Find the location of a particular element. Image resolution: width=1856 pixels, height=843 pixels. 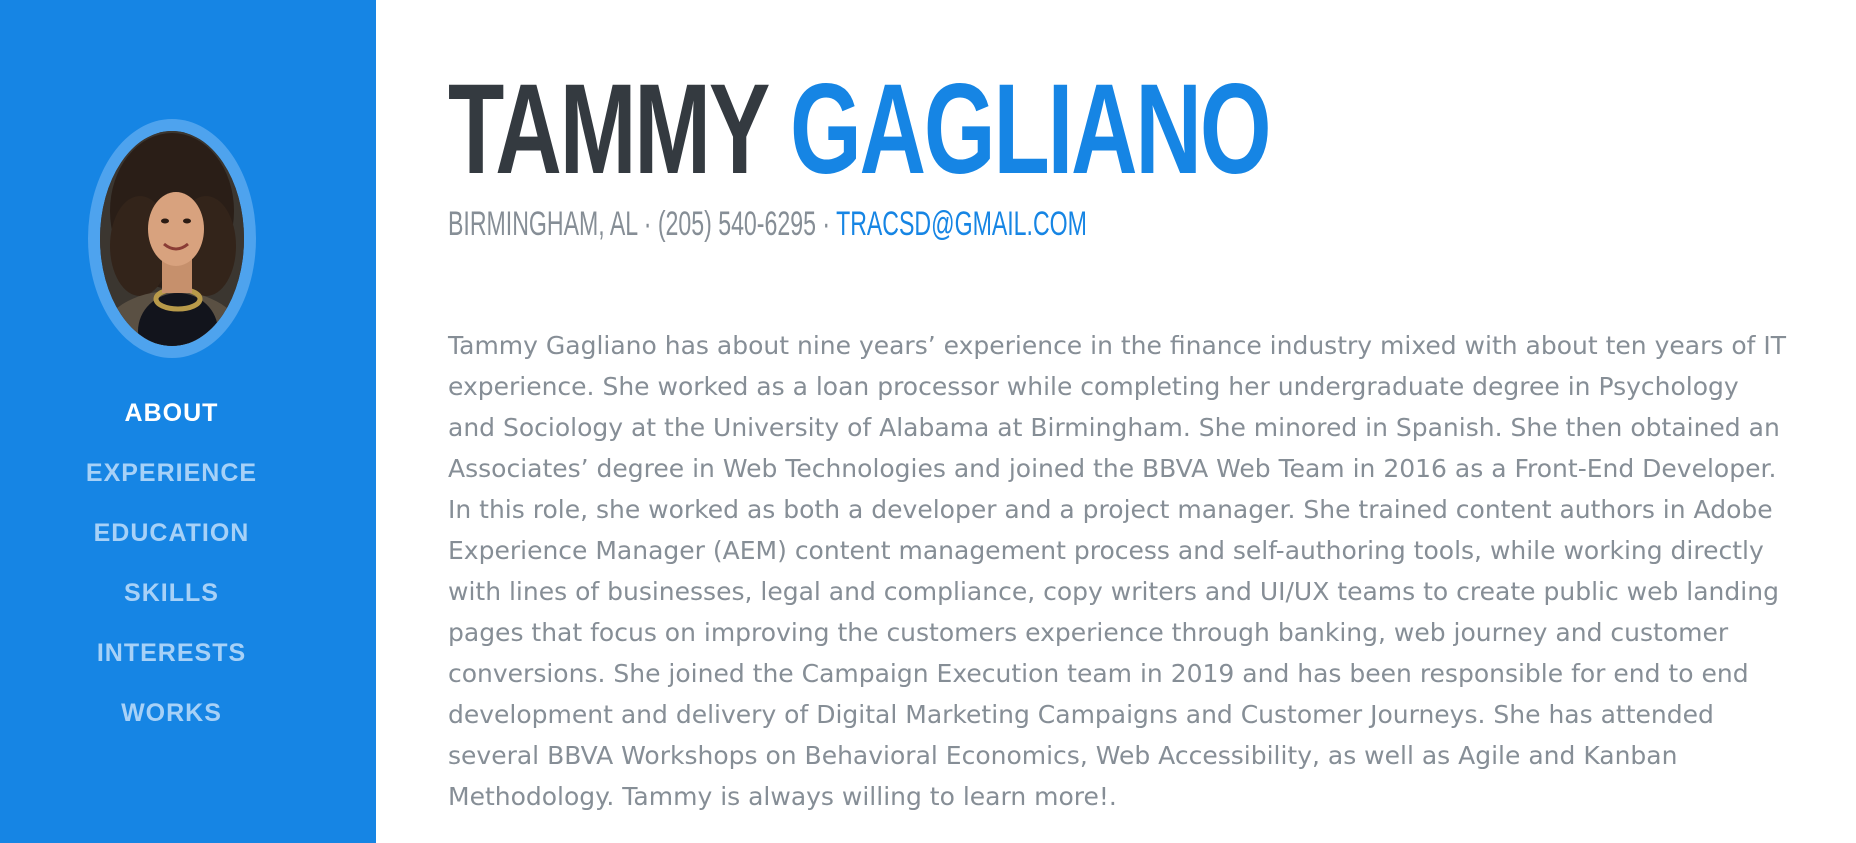

phone: (205) 540-6295 is located at coordinates (736, 224).